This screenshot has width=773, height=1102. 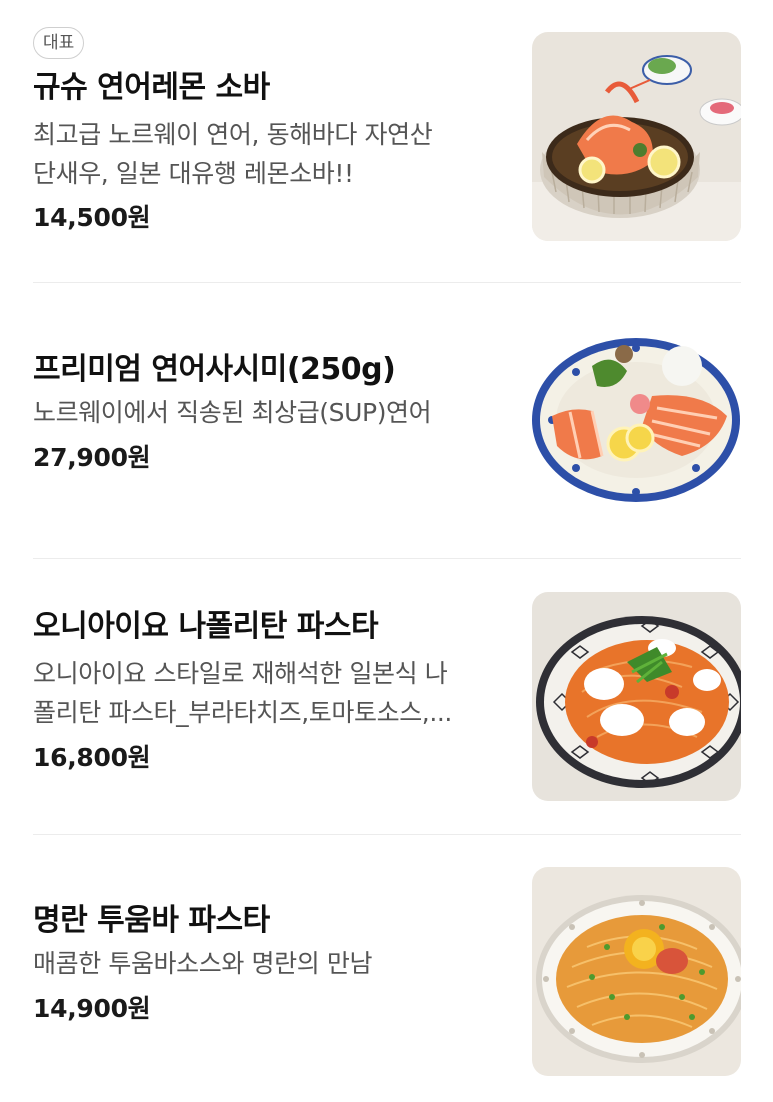 What do you see at coordinates (92, 217) in the screenshot?
I see `menu-item-price: 14,500원` at bounding box center [92, 217].